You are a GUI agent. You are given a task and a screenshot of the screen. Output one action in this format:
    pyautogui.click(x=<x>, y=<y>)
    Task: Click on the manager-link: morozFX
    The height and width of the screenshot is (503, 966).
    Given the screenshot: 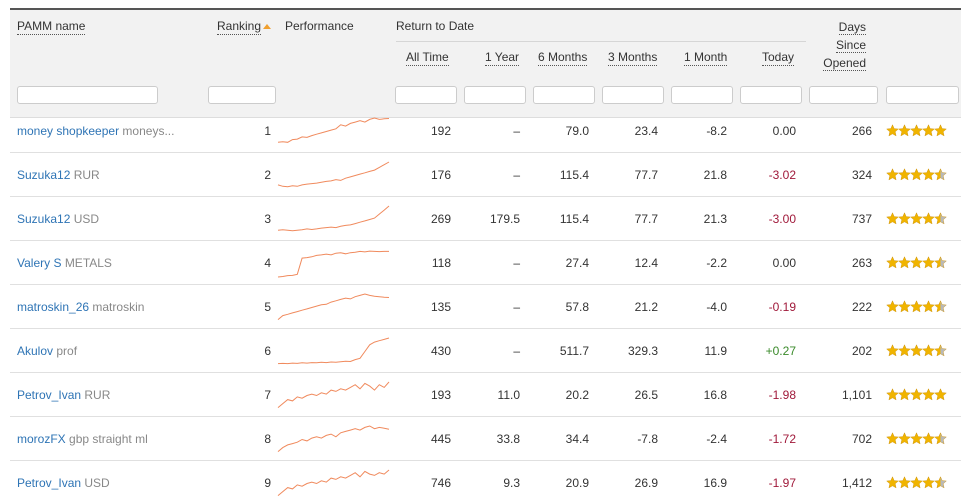 What is the action you would take?
    pyautogui.click(x=41, y=439)
    